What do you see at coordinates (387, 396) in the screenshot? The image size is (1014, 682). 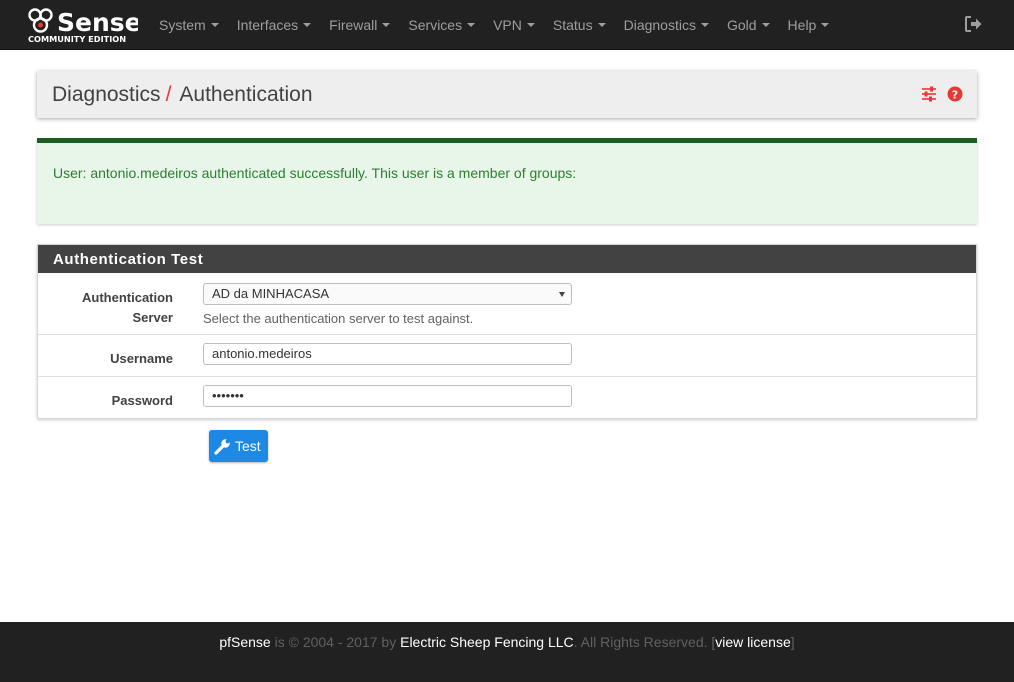 I see `password-input: •••••••` at bounding box center [387, 396].